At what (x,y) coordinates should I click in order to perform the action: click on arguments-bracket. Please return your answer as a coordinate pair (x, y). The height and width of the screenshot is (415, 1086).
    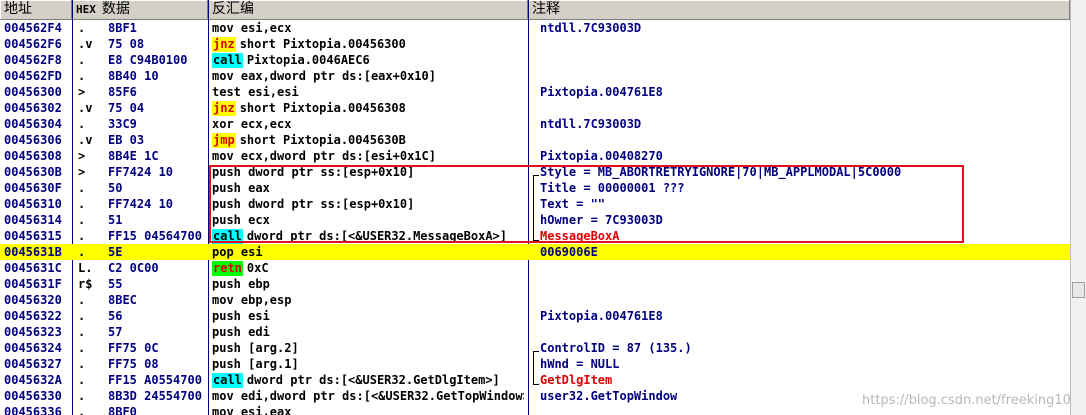
    Looking at the image, I should click on (536, 368).